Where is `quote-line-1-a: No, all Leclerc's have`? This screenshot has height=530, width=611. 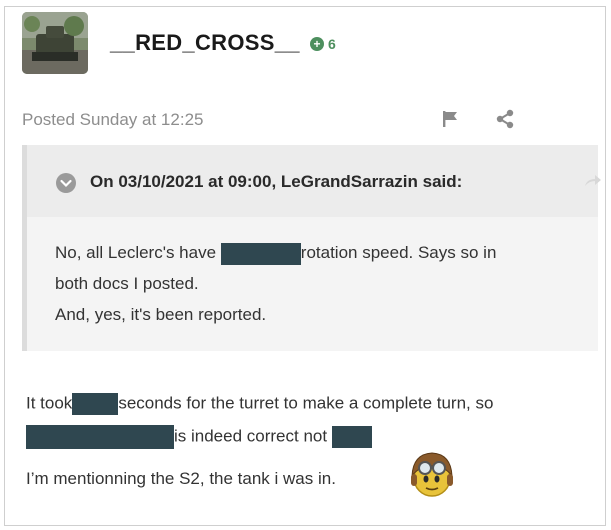
quote-line-1-a: No, all Leclerc's have is located at coordinates (136, 252).